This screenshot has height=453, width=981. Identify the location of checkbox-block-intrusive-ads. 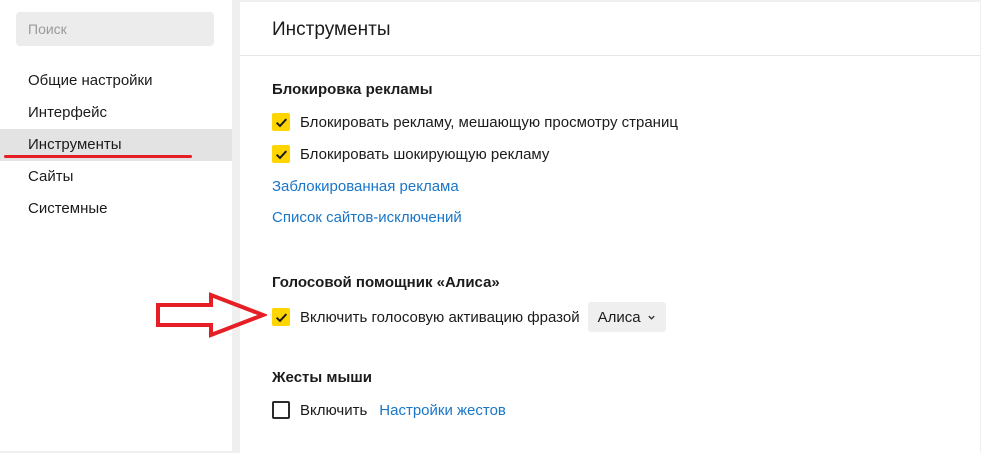
(281, 122).